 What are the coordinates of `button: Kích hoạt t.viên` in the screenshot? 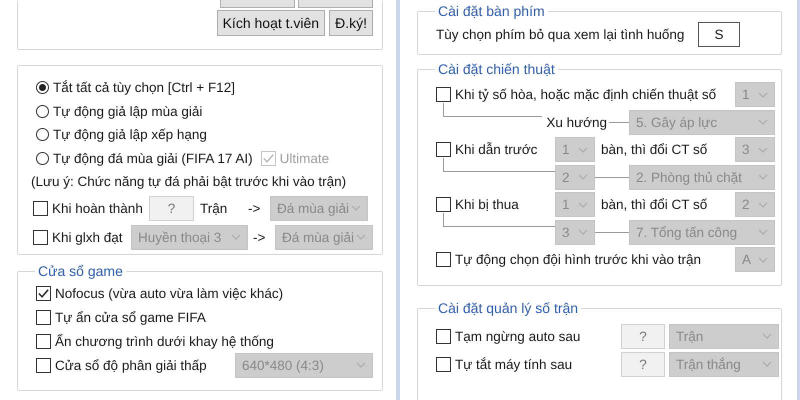 It's located at (271, 23).